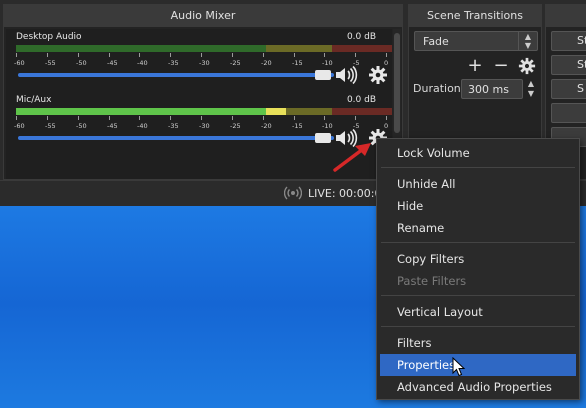  Describe the element at coordinates (568, 65) in the screenshot. I see `control-button-2: St` at that location.